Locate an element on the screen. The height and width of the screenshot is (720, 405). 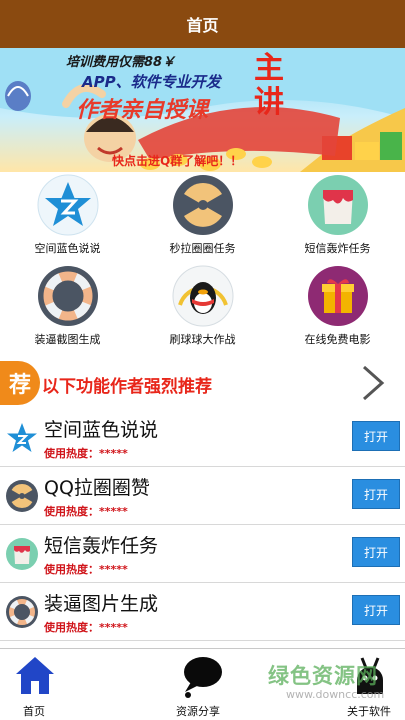
list-item-title: QQ拉圈圈赞 is located at coordinates (97, 488).